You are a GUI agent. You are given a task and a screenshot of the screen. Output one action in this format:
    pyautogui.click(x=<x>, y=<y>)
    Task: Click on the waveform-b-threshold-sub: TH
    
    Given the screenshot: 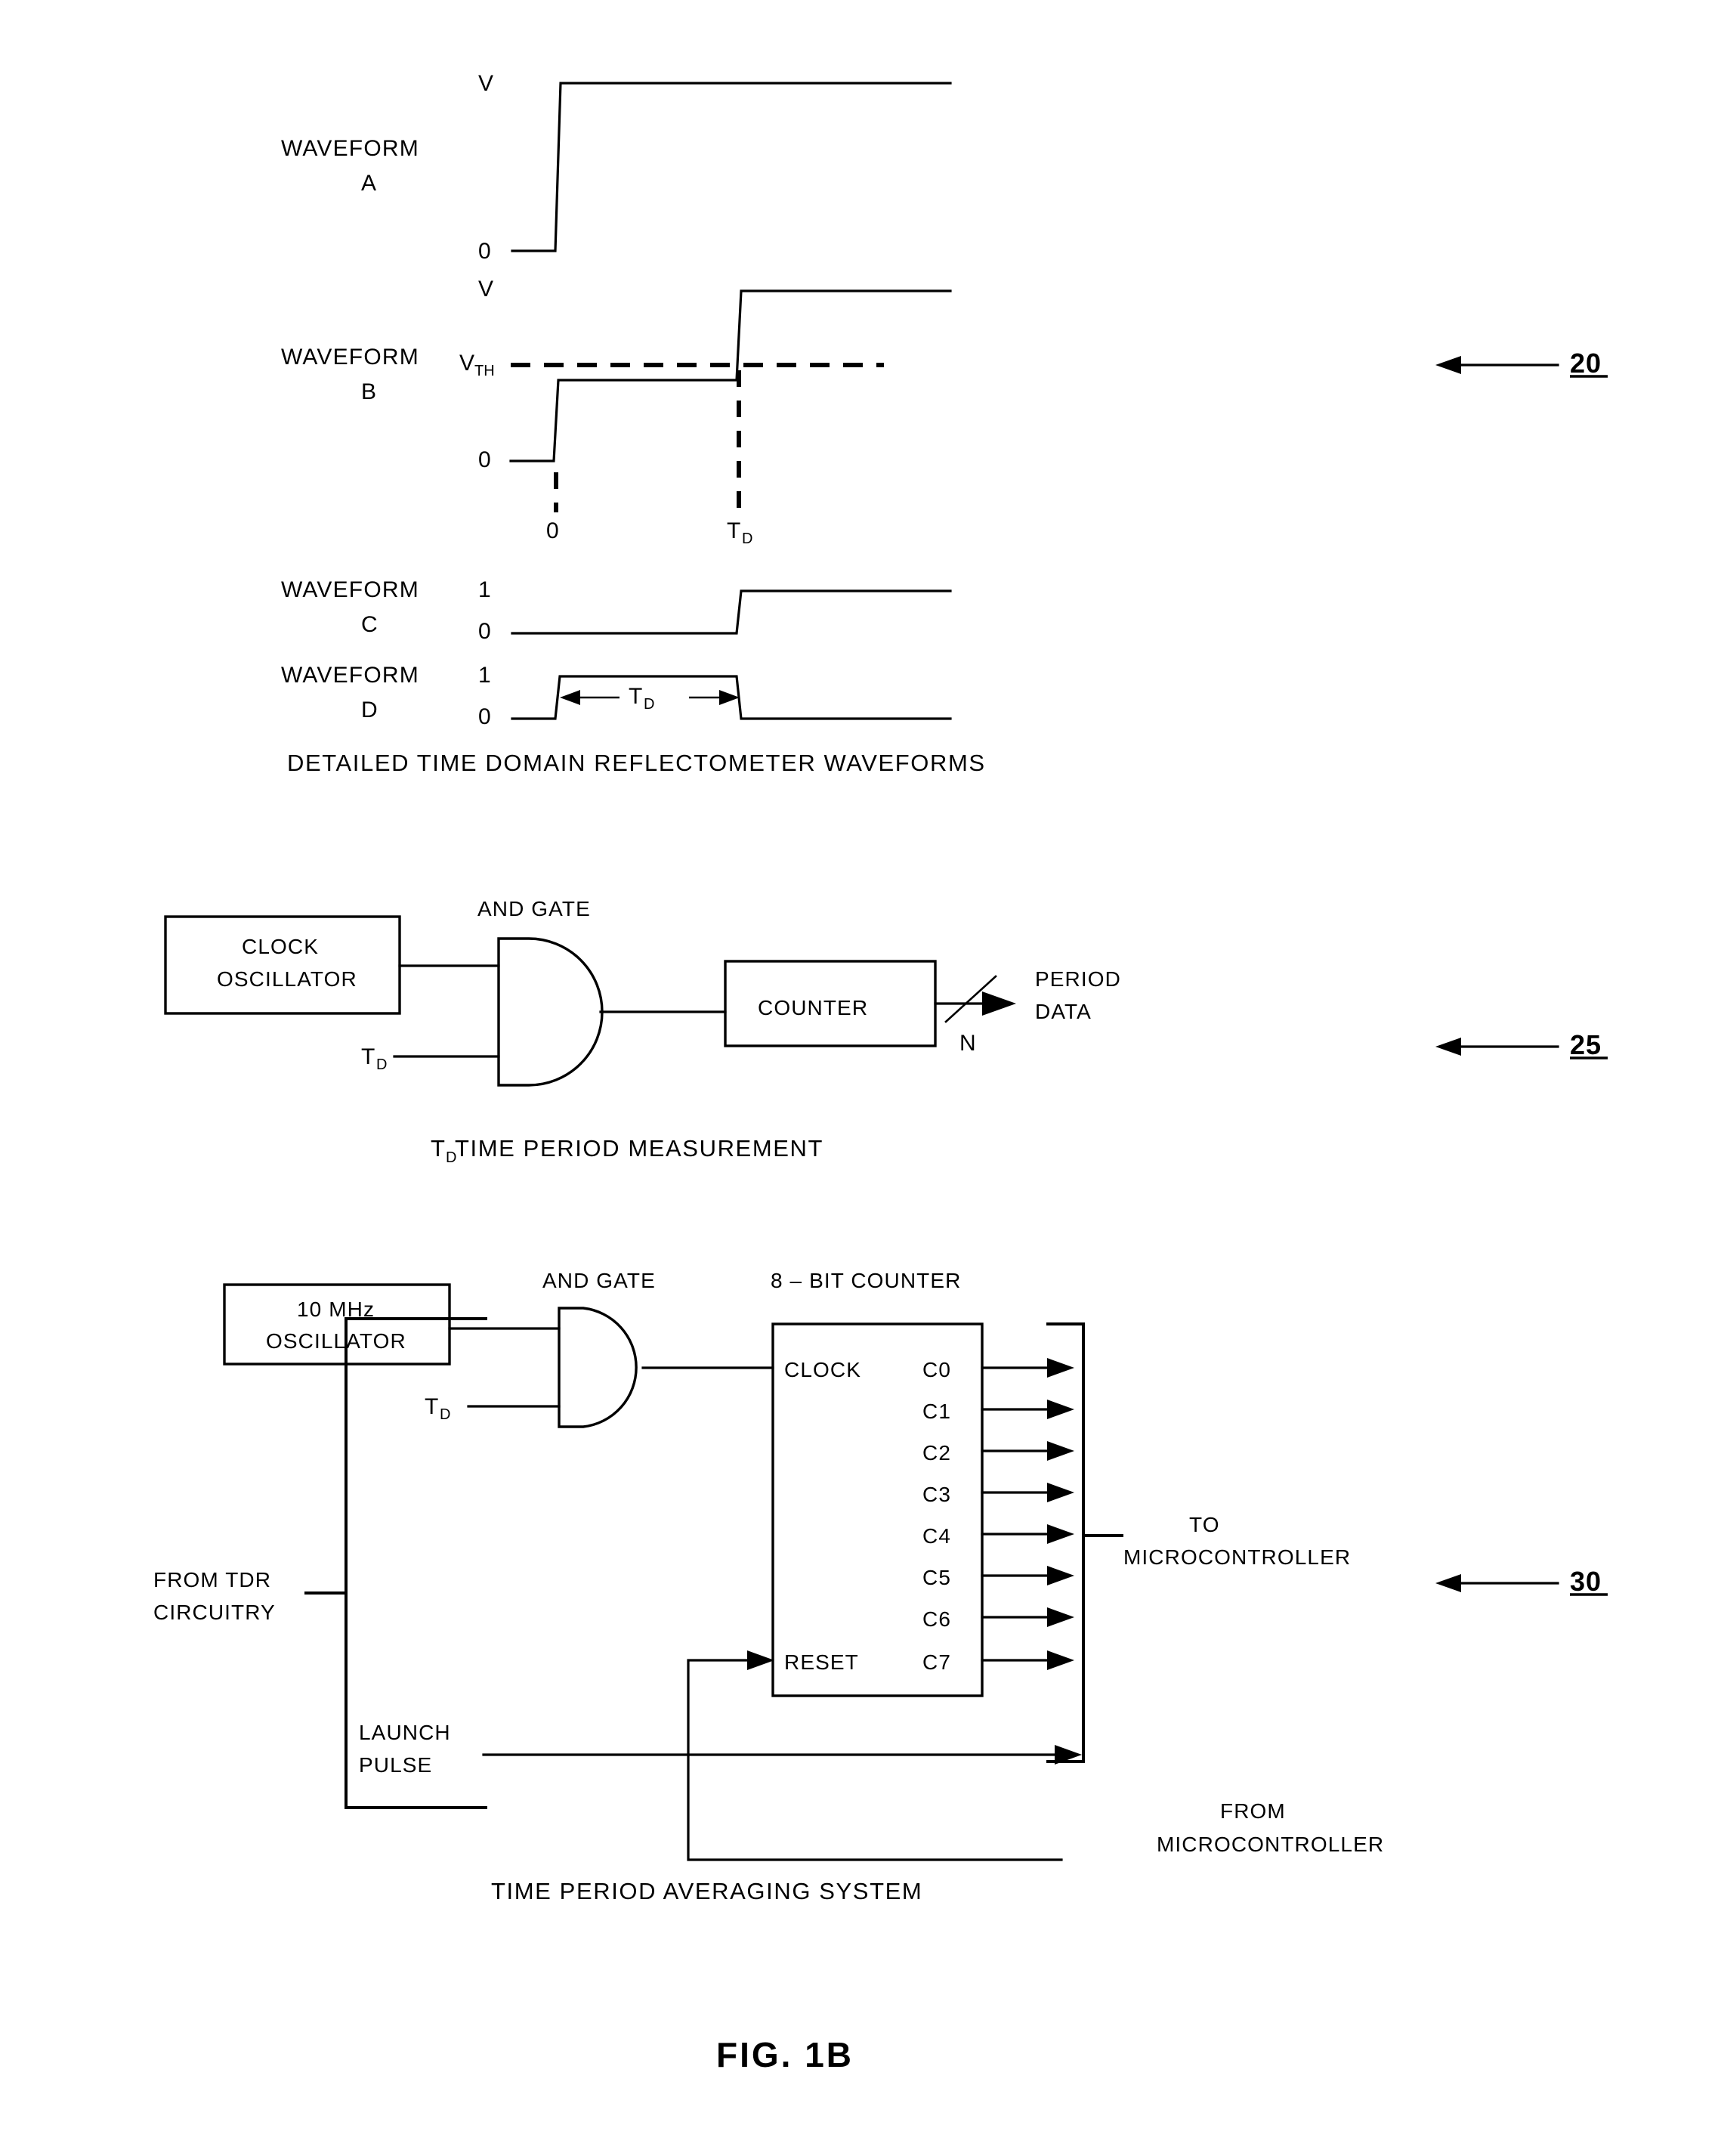 What is the action you would take?
    pyautogui.click(x=485, y=371)
    